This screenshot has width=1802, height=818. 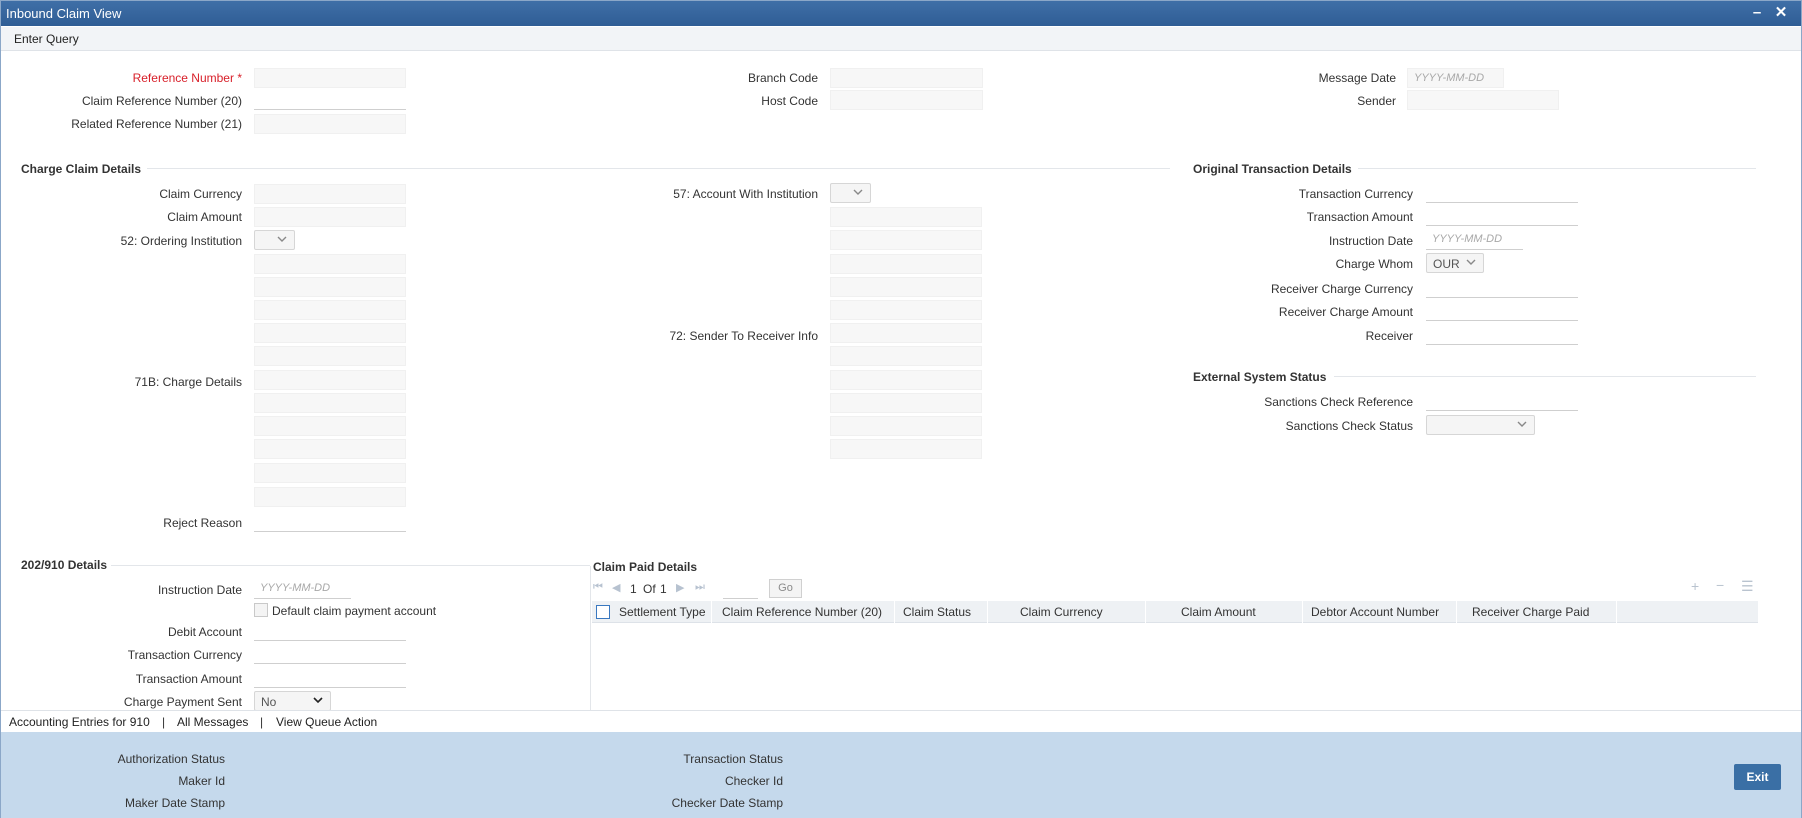 I want to click on transaction-amount-202-label: Transaction Amount, so click(x=188, y=679).